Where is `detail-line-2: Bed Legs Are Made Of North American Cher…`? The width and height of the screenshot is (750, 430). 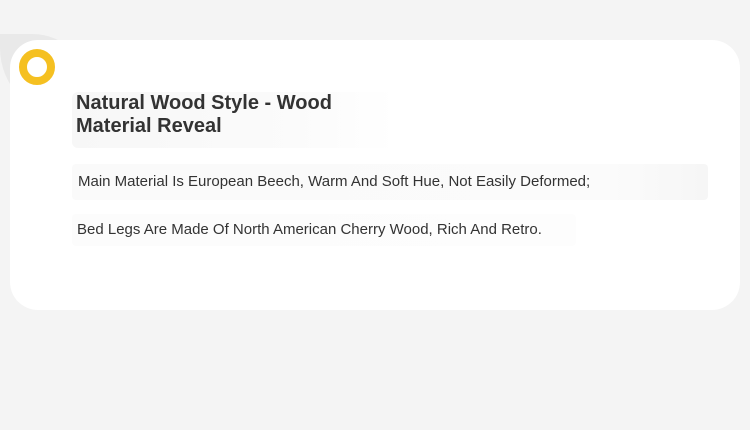 detail-line-2: Bed Legs Are Made Of North American Cher… is located at coordinates (309, 229).